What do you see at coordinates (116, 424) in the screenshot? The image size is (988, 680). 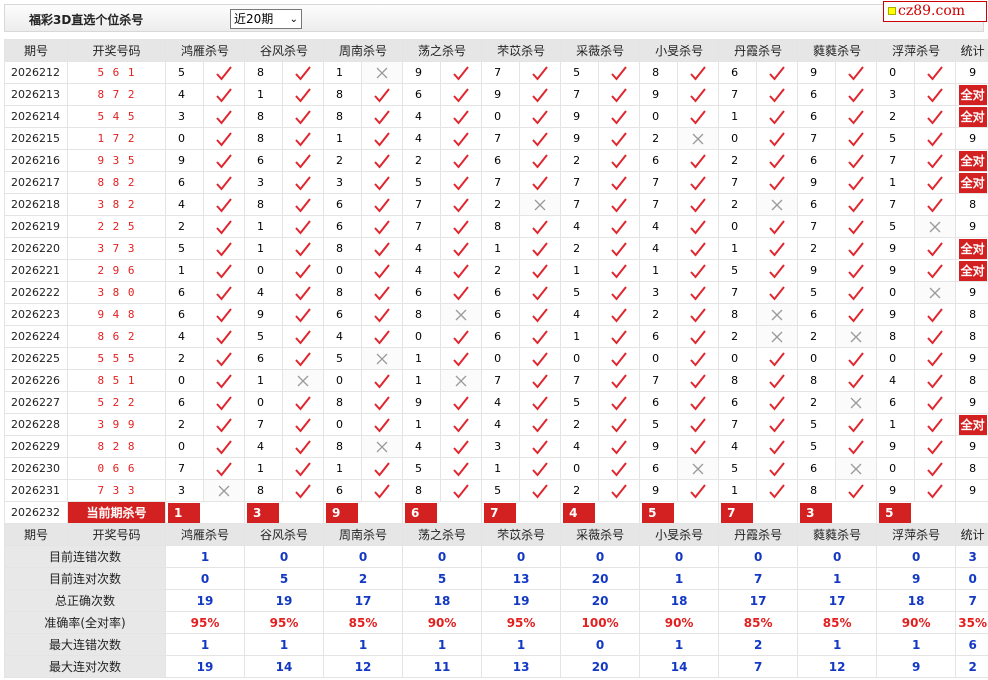 I see `prize-number-cell: 3 9 9` at bounding box center [116, 424].